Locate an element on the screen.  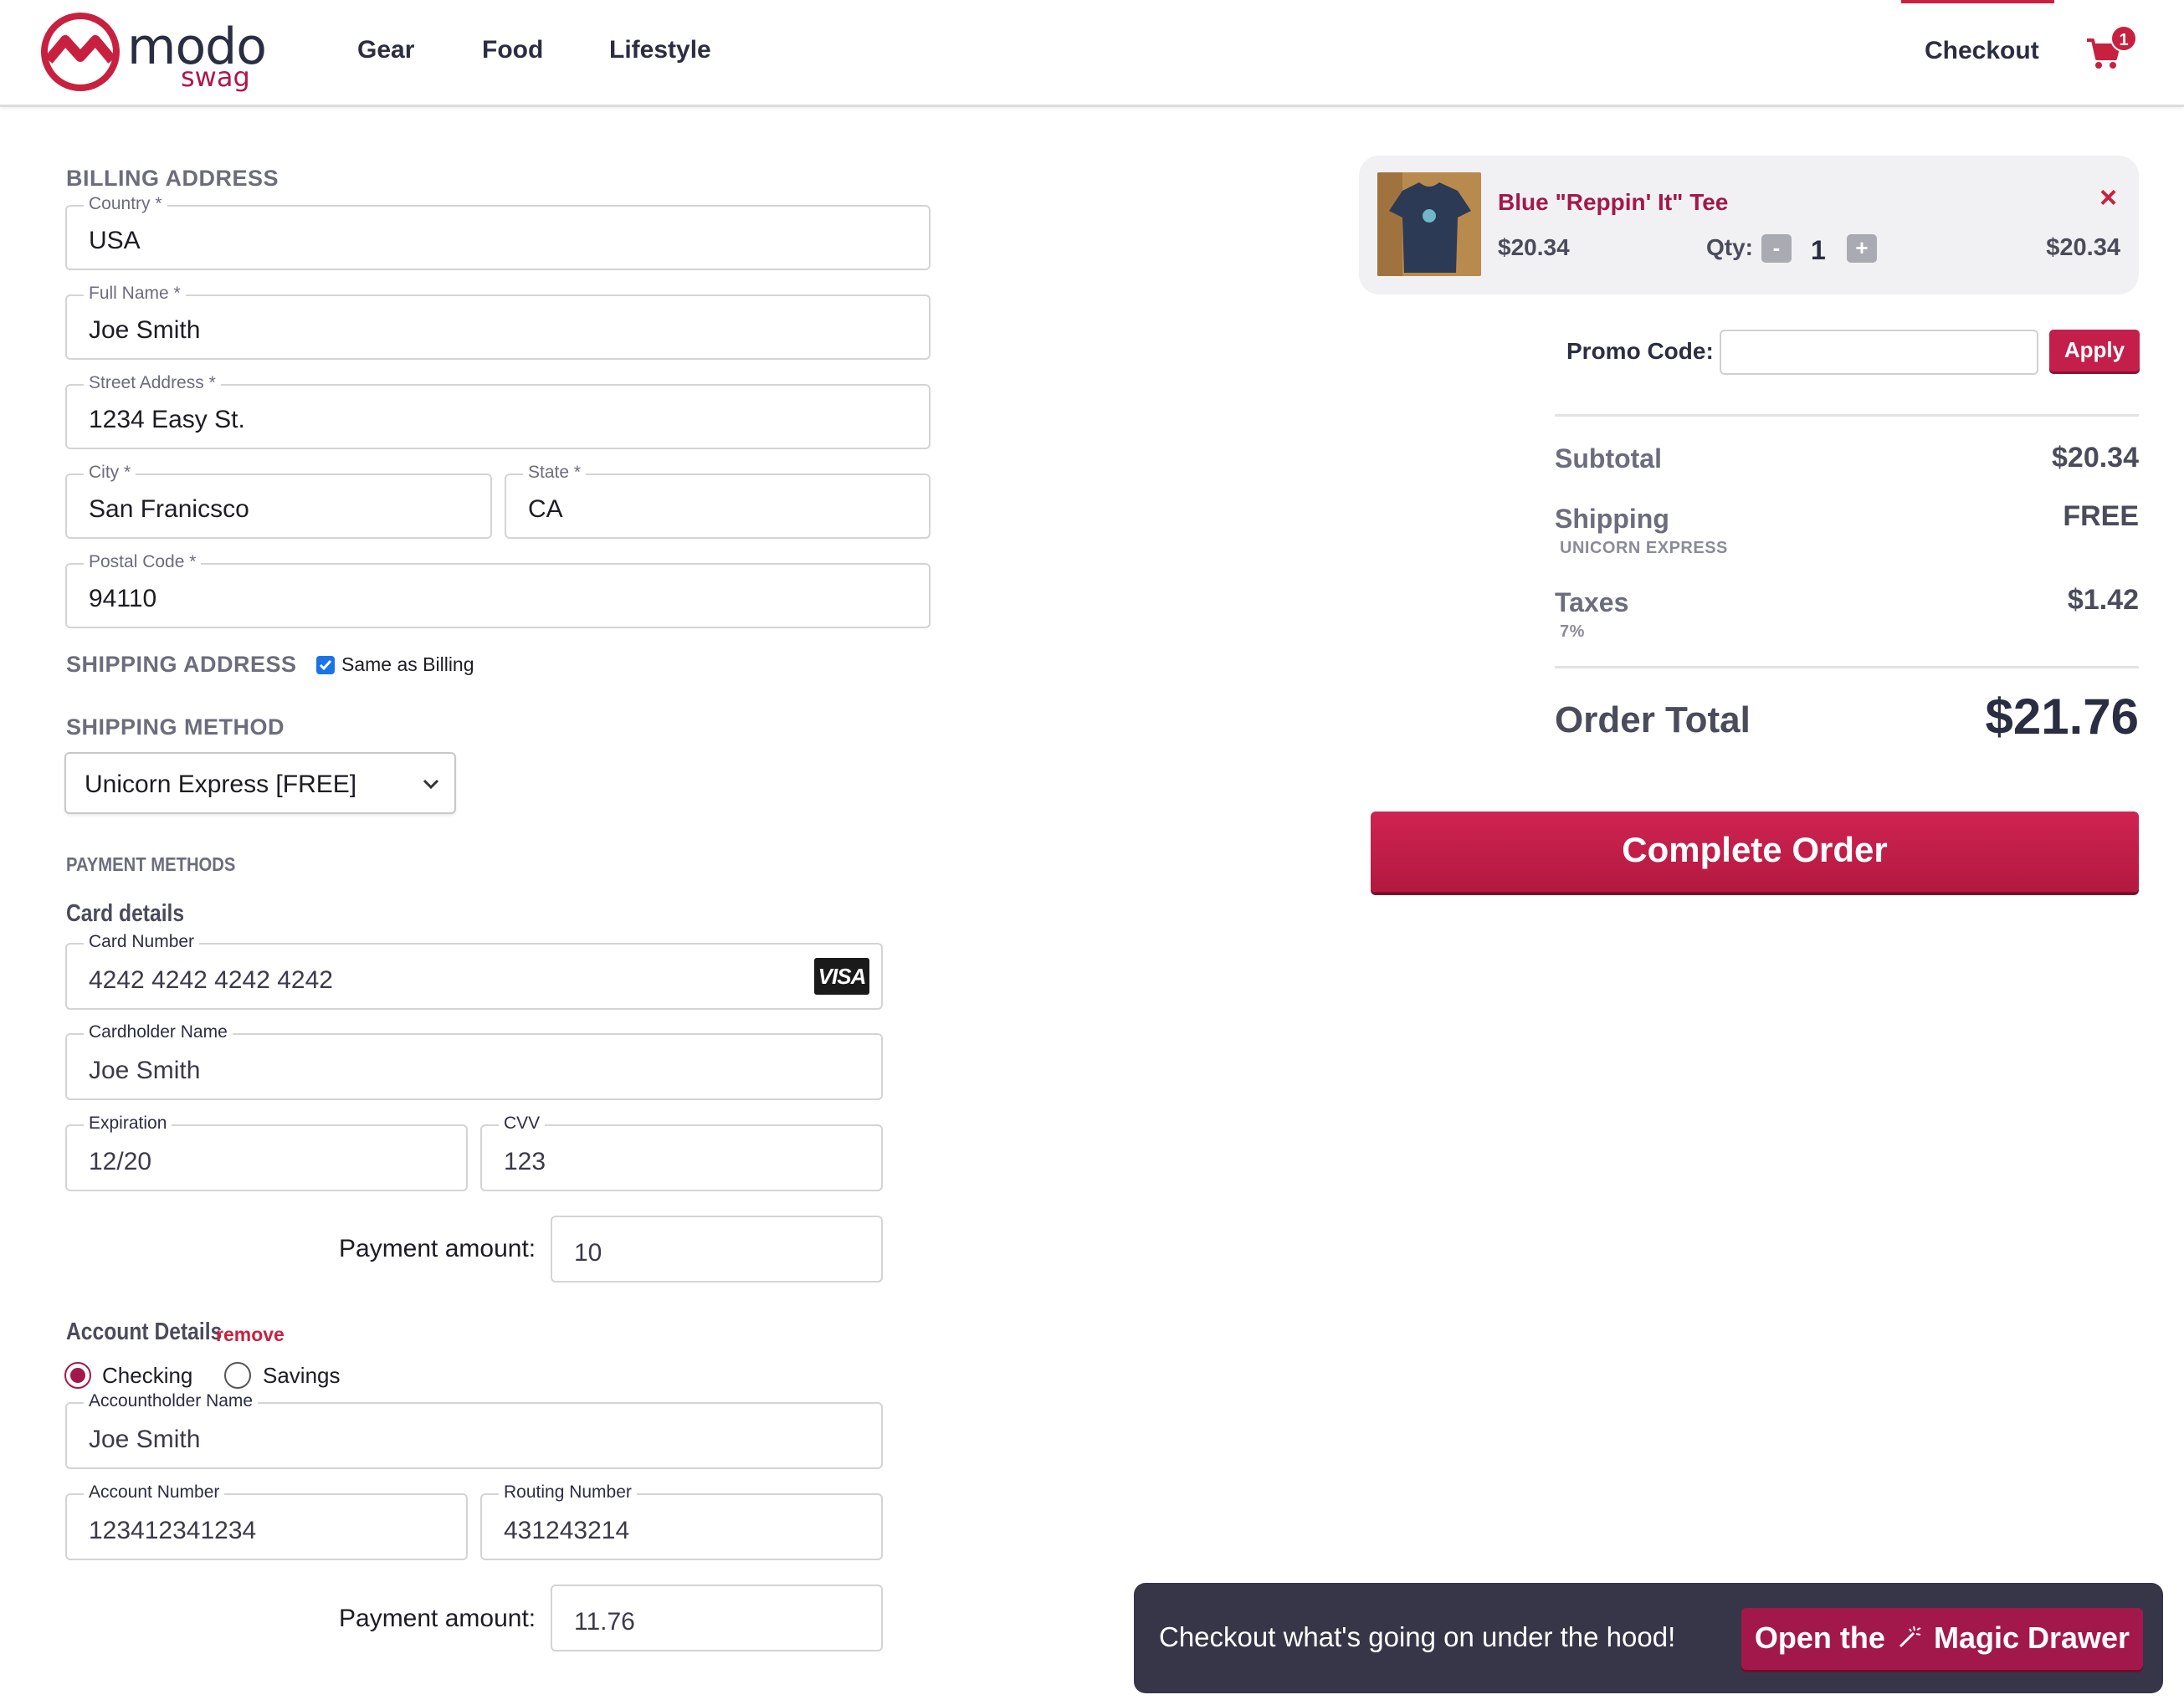
card-payment-amount-label: Payment amount: is located at coordinates (437, 1248).